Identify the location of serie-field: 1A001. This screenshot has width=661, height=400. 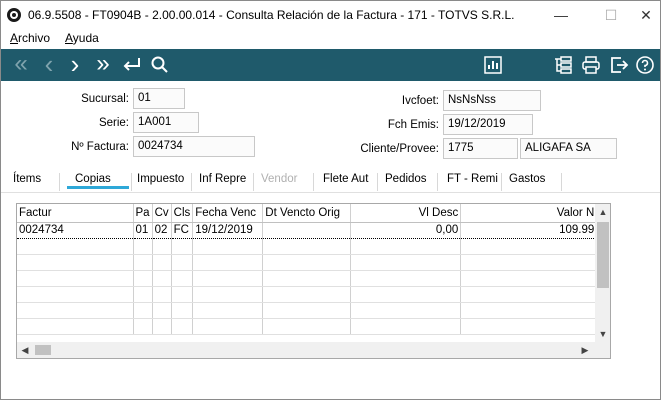
(166, 122).